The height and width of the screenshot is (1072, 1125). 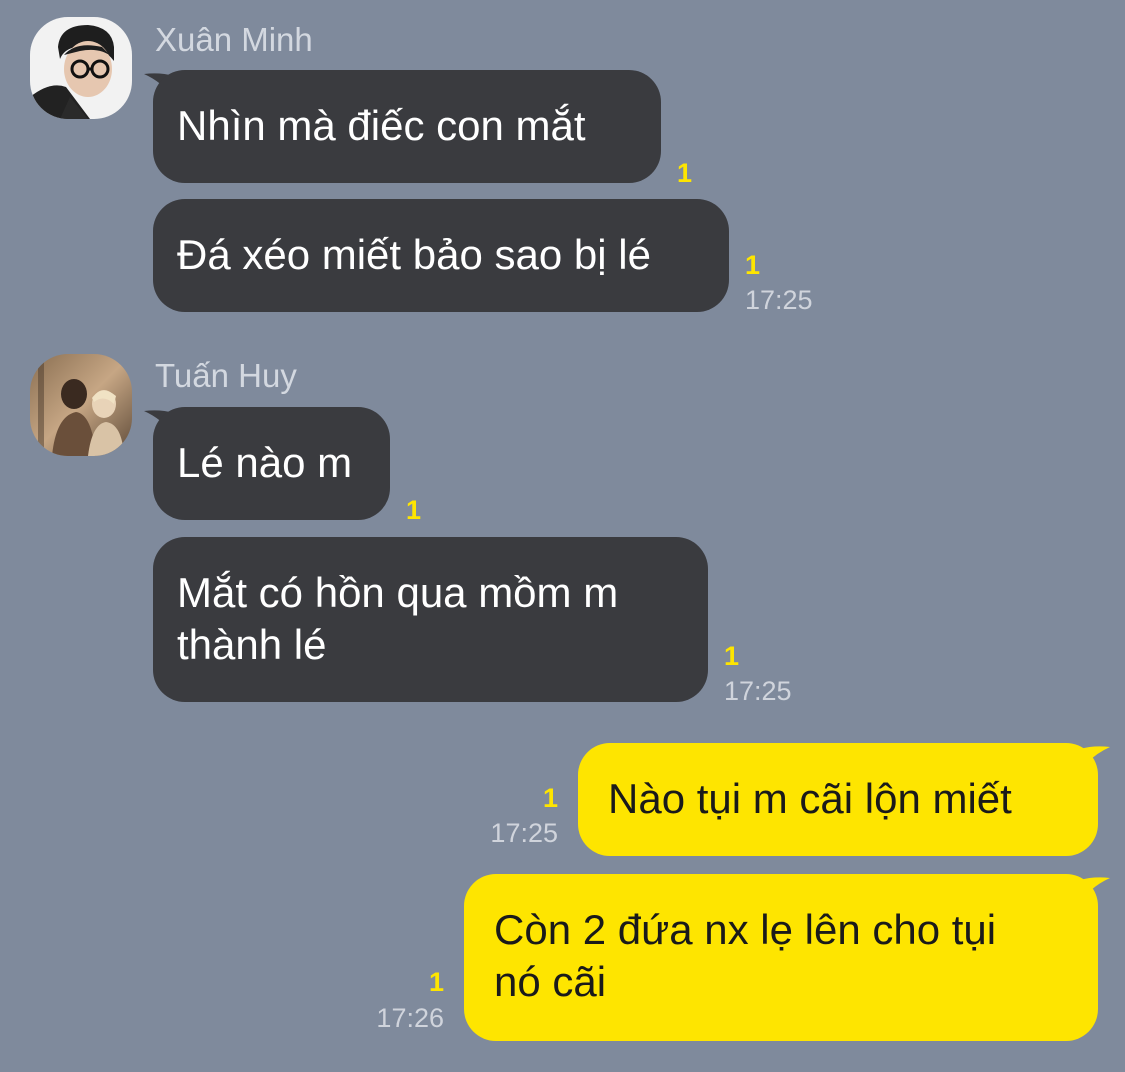 I want to click on avatar-tuan-huy, so click(x=81, y=405).